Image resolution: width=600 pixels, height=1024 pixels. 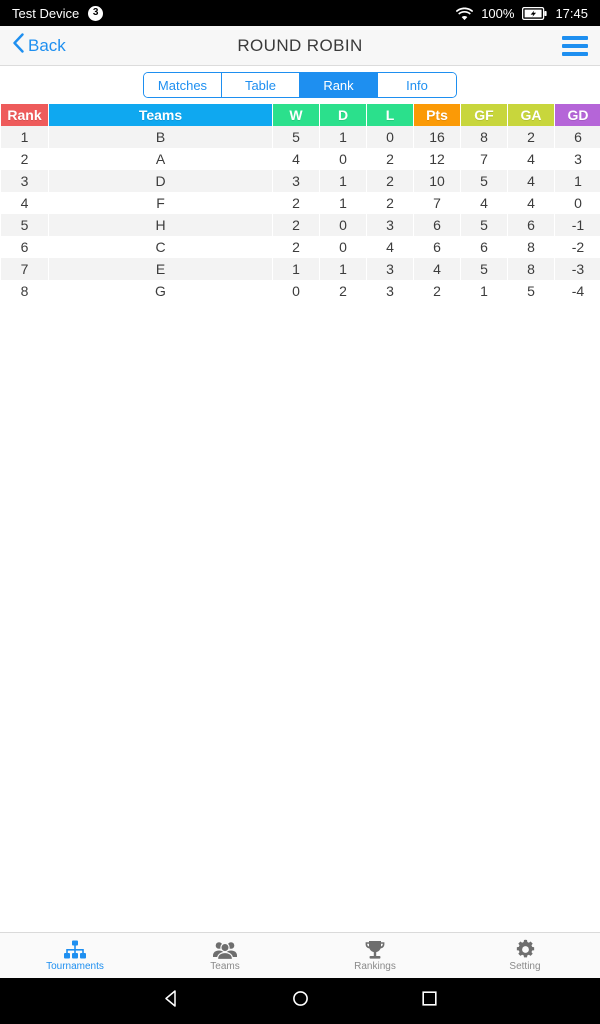 What do you see at coordinates (24, 291) in the screenshot?
I see `cell-rank: 8` at bounding box center [24, 291].